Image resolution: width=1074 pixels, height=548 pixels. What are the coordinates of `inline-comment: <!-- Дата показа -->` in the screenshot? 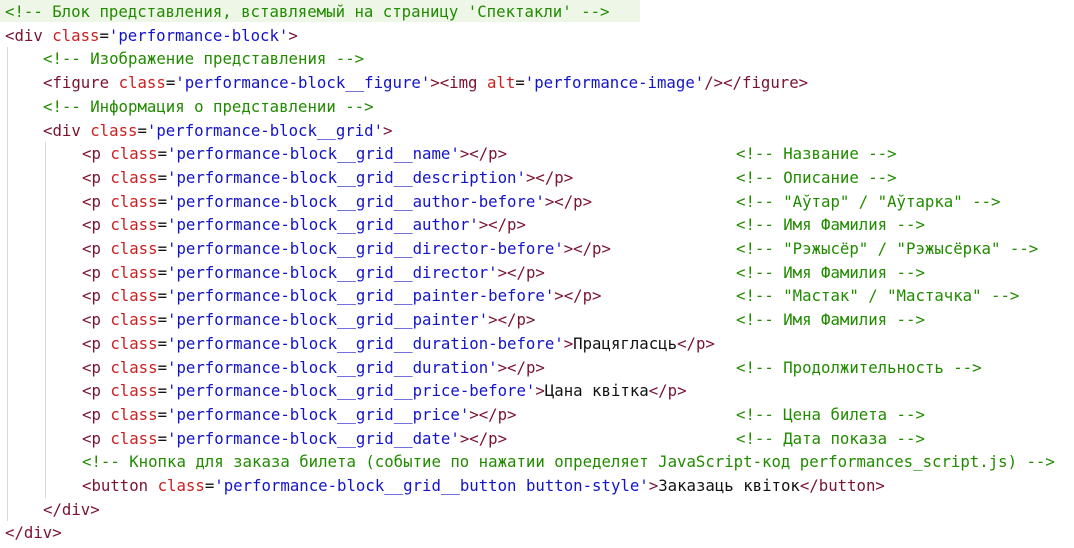 It's located at (830, 438).